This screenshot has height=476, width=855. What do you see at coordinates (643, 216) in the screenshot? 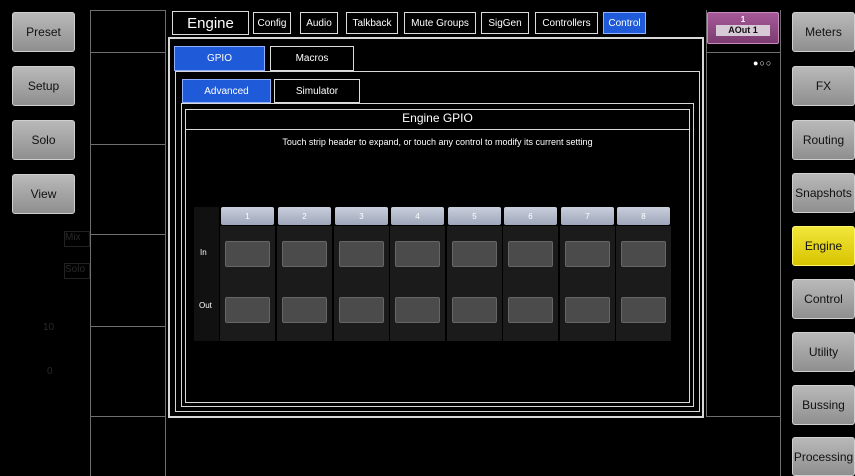
I see `gpio-header-8: 8` at bounding box center [643, 216].